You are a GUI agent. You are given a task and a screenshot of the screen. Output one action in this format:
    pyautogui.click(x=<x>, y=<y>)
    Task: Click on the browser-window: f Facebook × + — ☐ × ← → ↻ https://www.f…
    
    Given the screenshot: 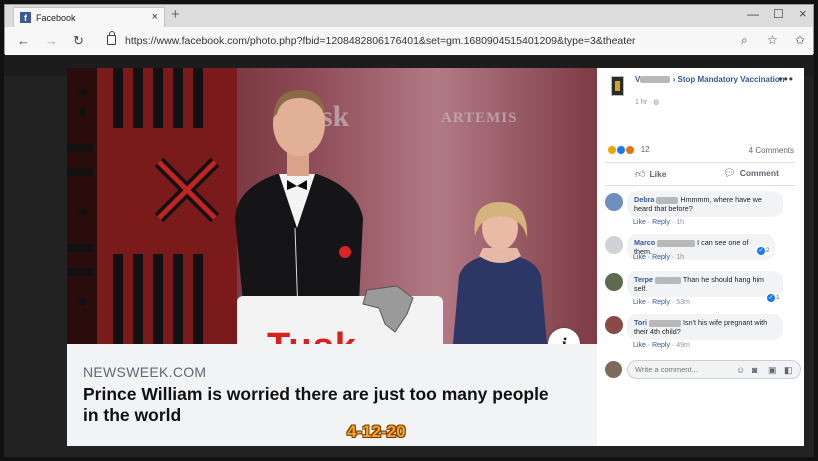 What is the action you would take?
    pyautogui.click(x=409, y=29)
    